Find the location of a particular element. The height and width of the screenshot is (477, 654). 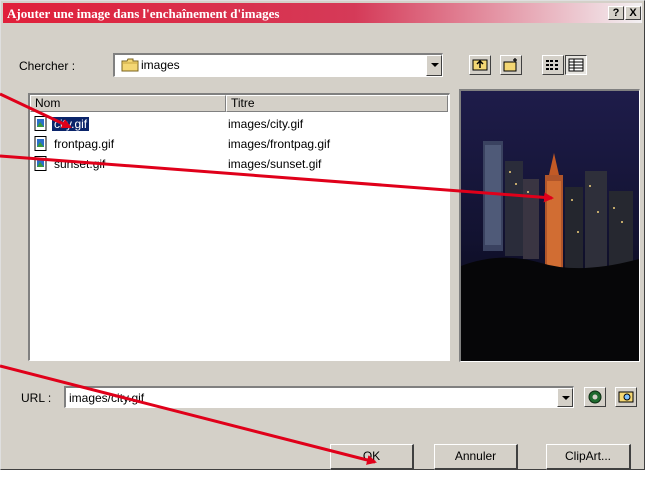

new-folder-icon is located at coordinates (510, 65).